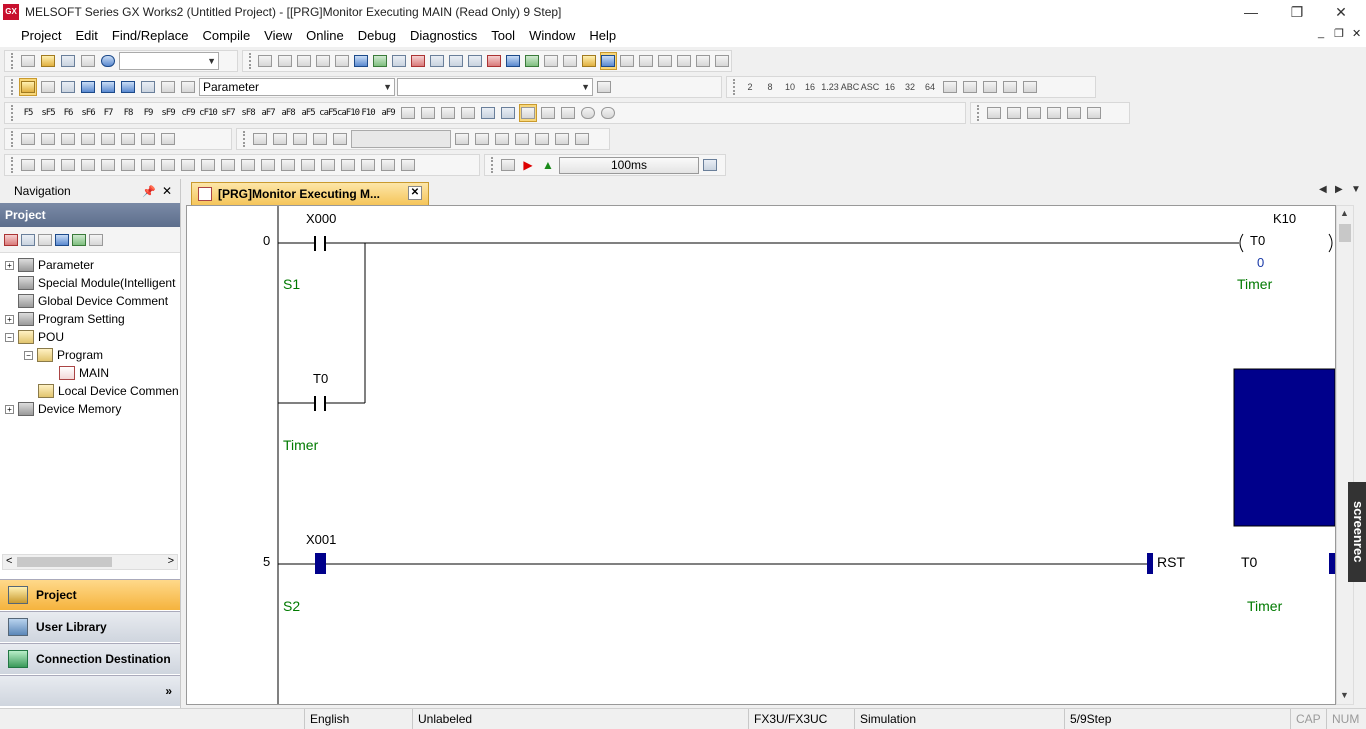 The width and height of the screenshot is (1366, 729). I want to click on data-open-icon, so click(604, 87).